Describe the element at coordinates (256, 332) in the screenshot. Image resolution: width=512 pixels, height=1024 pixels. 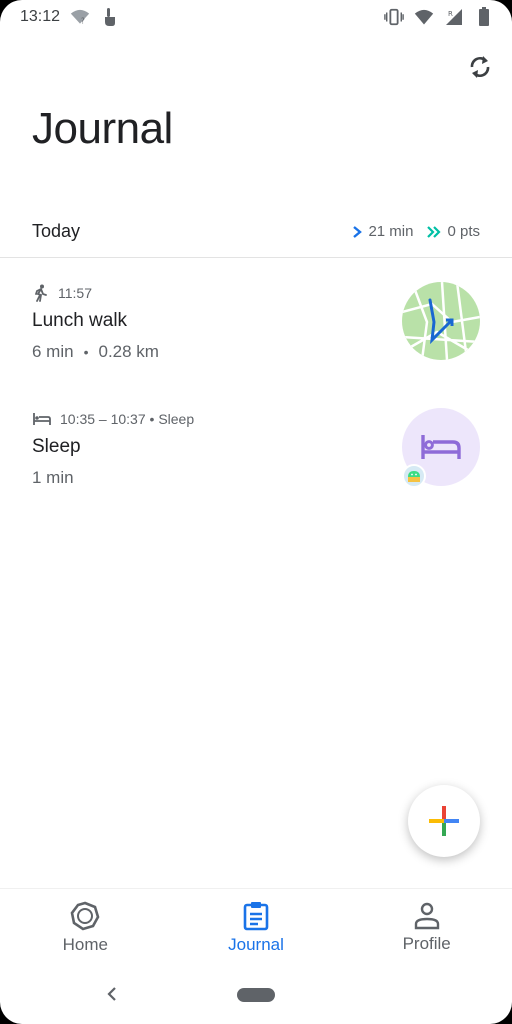
I see `journal-entry-lunch-walk: 11:57 Lunch walk 6 min • 0.28 km` at that location.